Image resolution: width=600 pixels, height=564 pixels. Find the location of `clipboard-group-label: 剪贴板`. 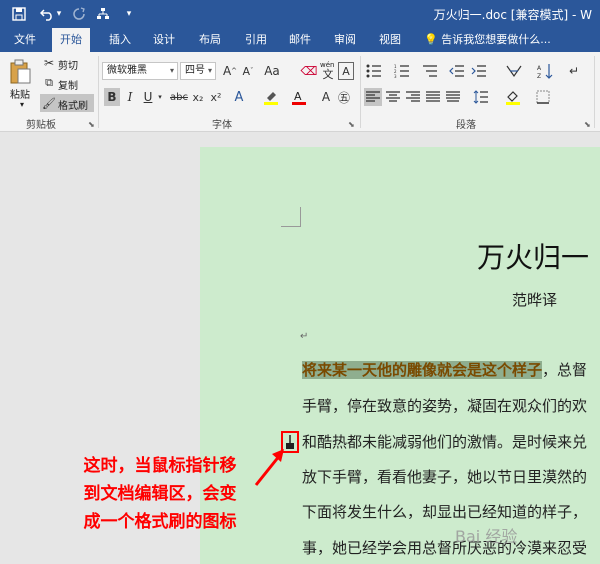

clipboard-group-label: 剪贴板 is located at coordinates (41, 125).